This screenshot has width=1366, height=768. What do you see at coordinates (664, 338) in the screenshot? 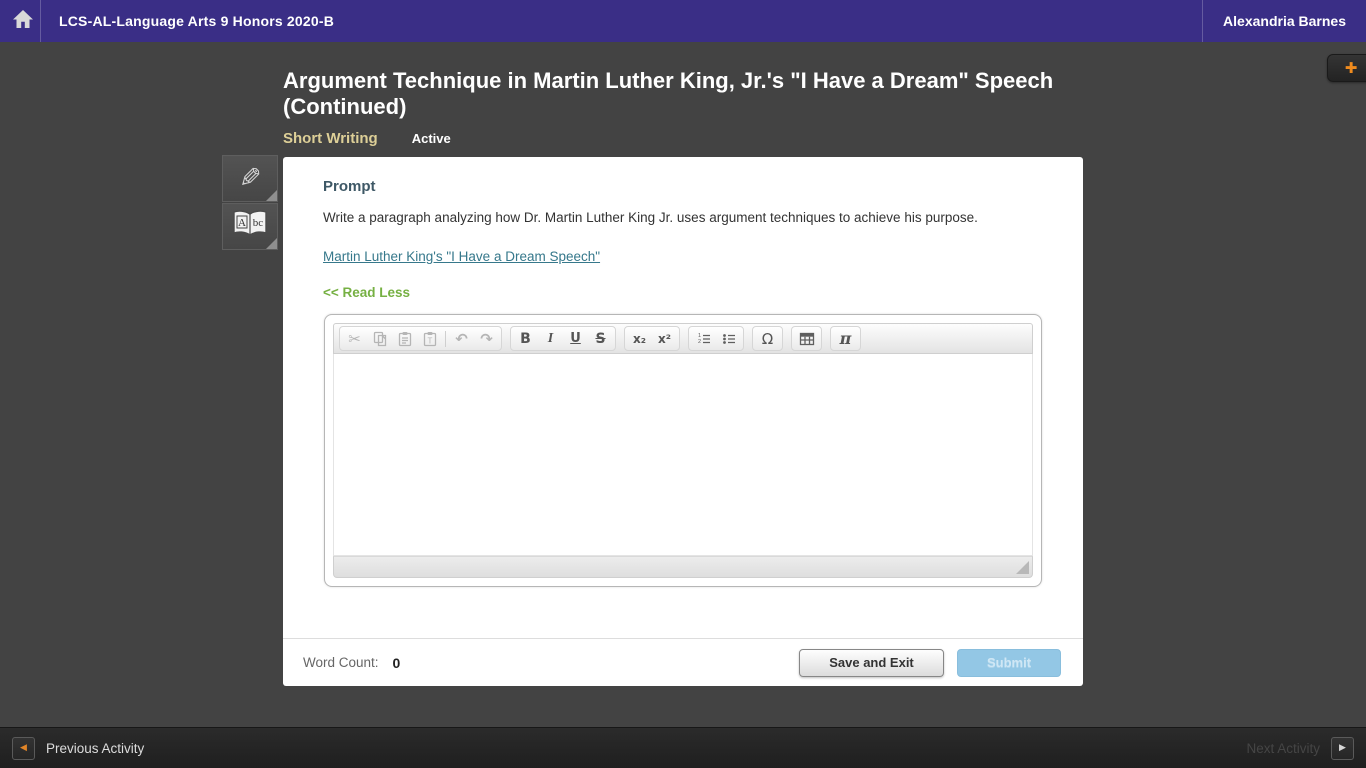
I see `superscript-icon: x²` at bounding box center [664, 338].